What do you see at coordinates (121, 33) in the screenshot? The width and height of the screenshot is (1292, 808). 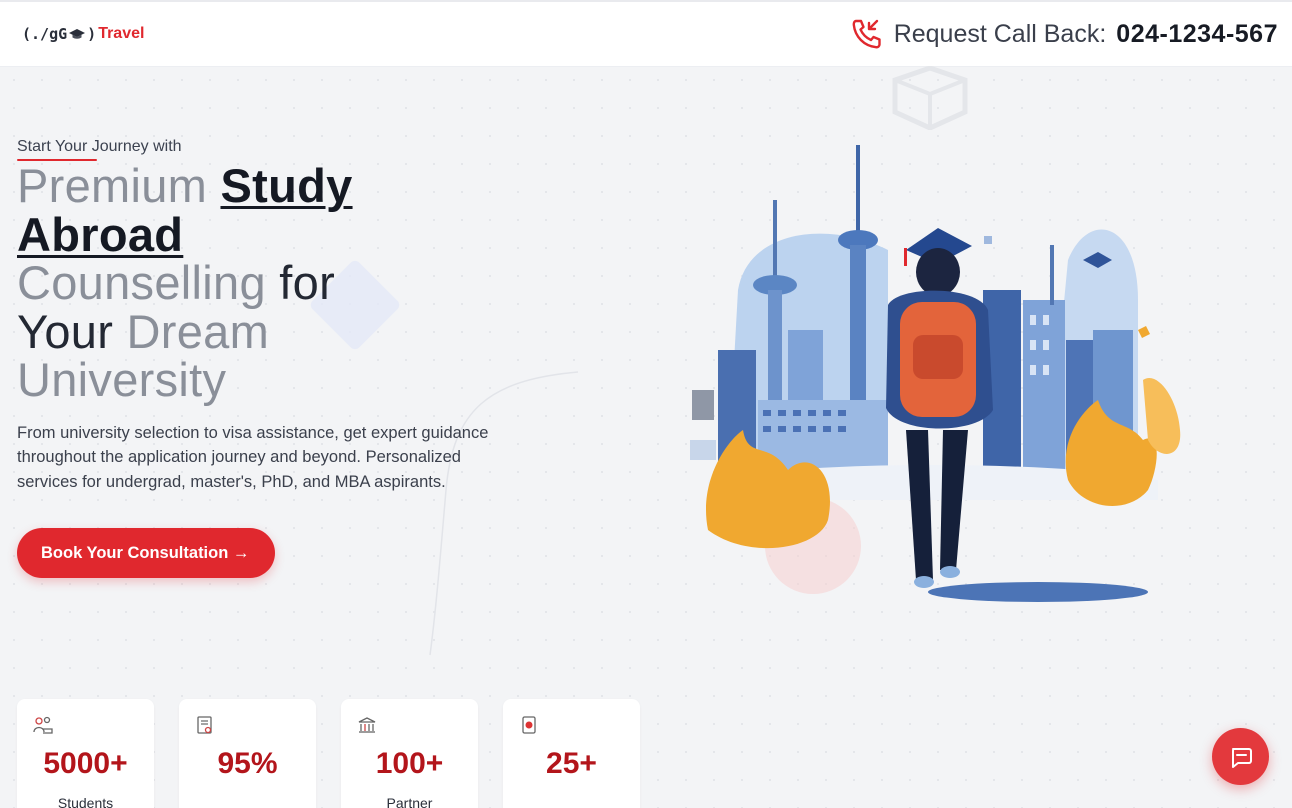 I see `logo-brand: Travel` at bounding box center [121, 33].